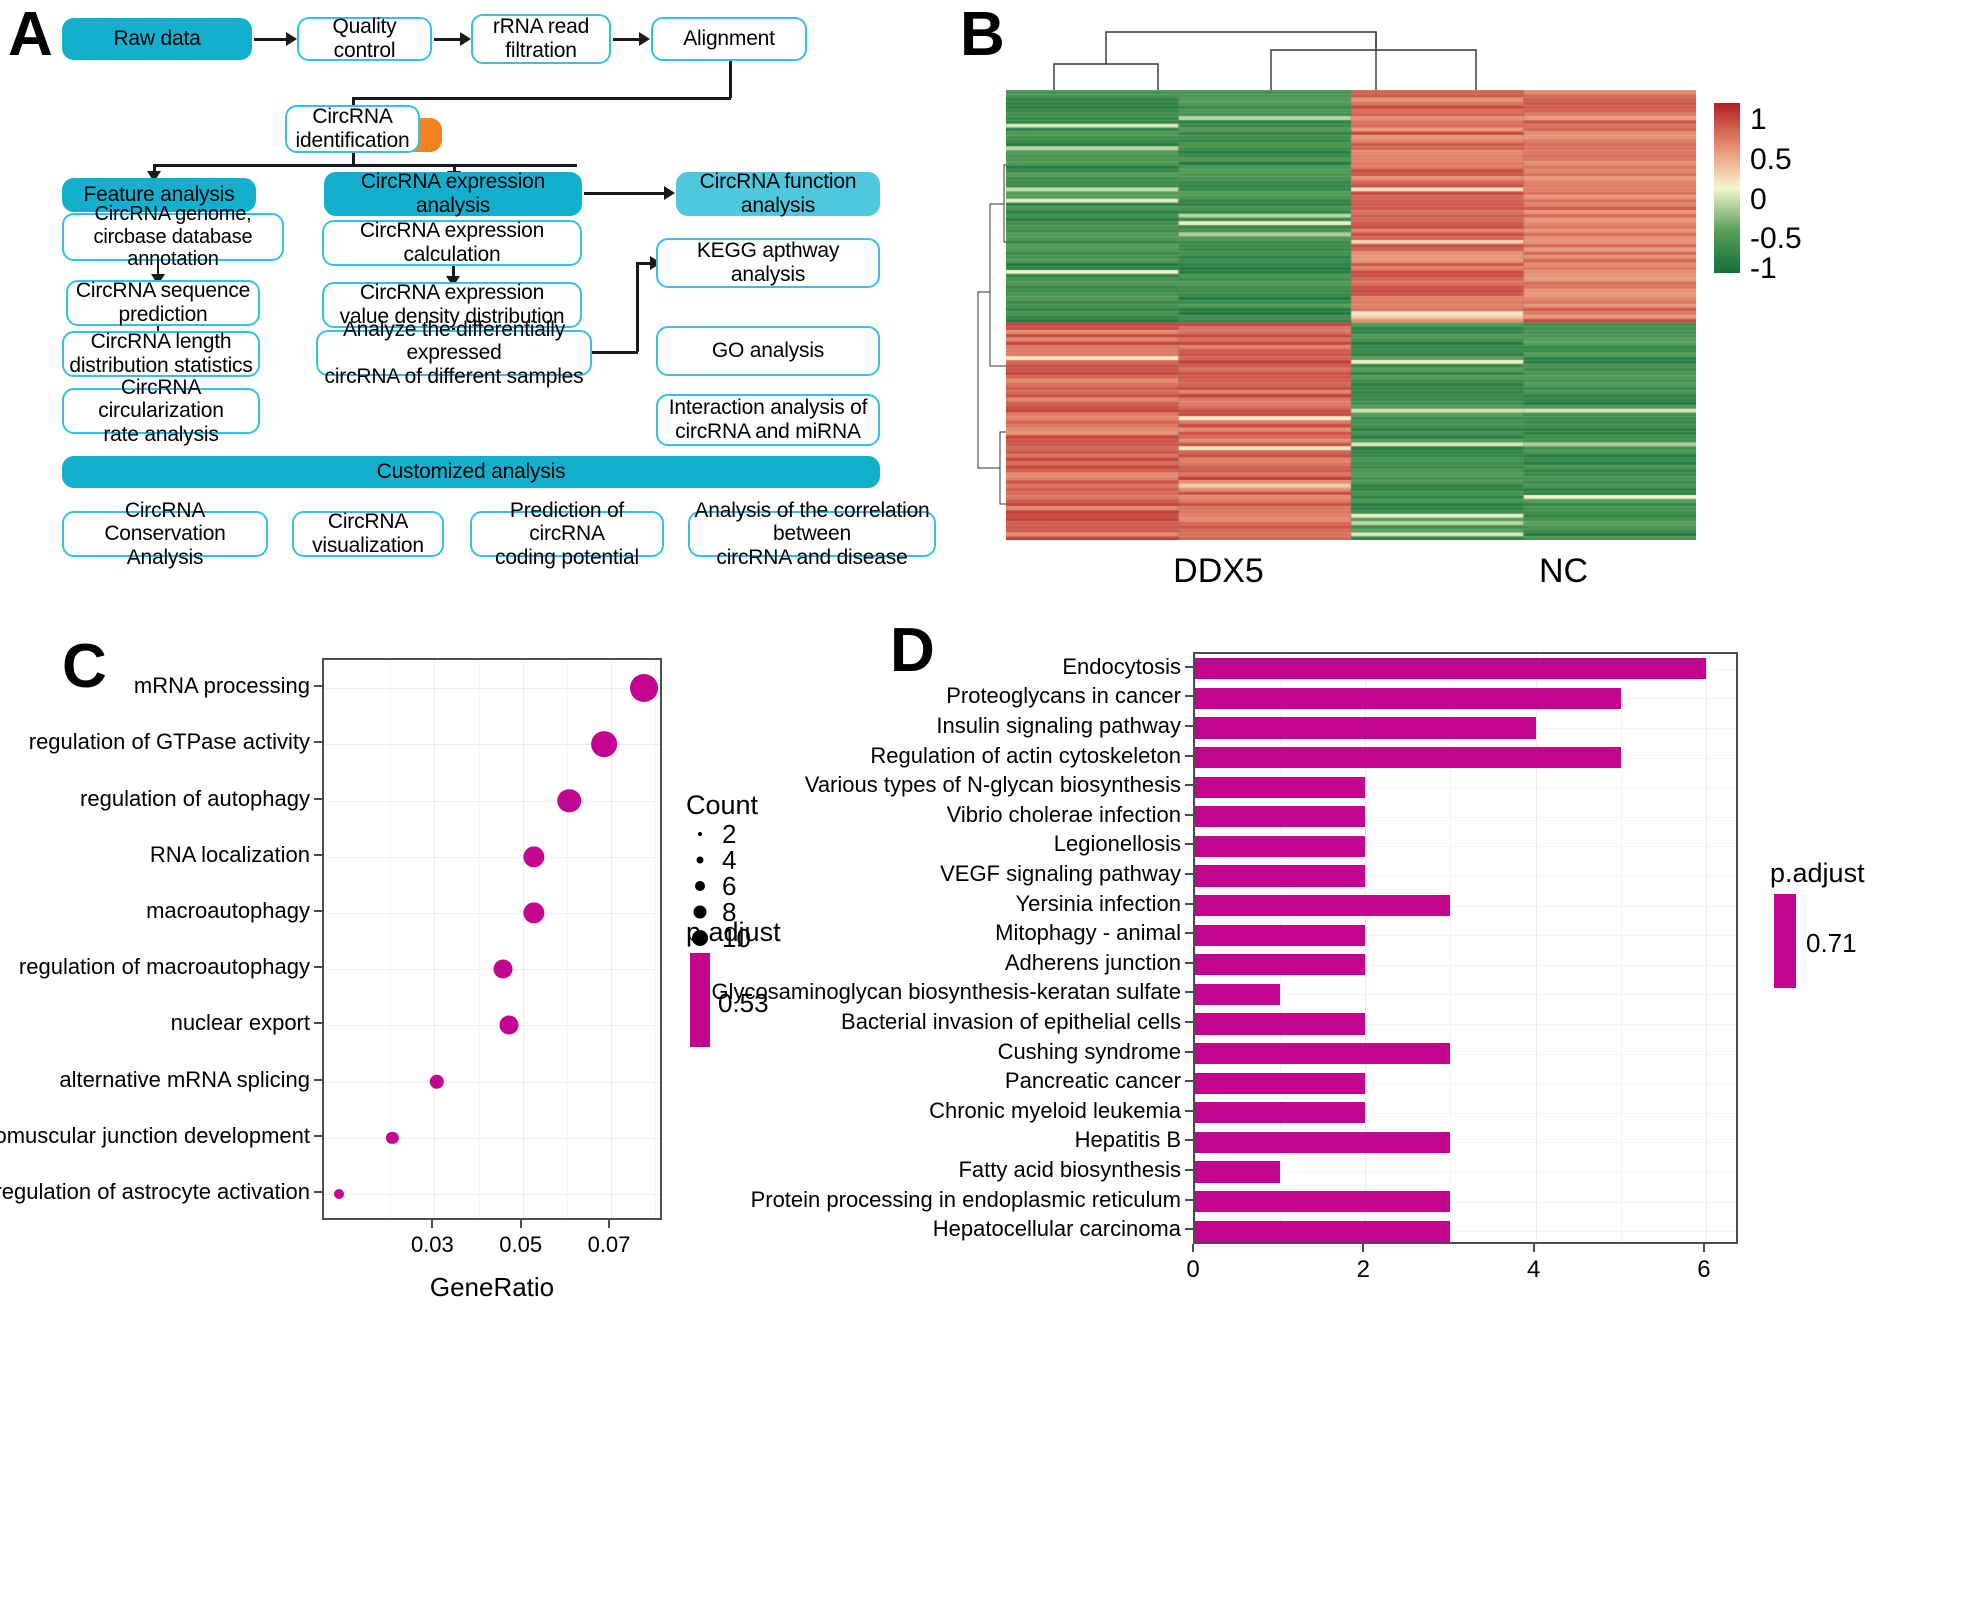 This screenshot has width=1965, height=1599. What do you see at coordinates (228, 910) in the screenshot?
I see `dotplot-y-label: macroautophagy` at bounding box center [228, 910].